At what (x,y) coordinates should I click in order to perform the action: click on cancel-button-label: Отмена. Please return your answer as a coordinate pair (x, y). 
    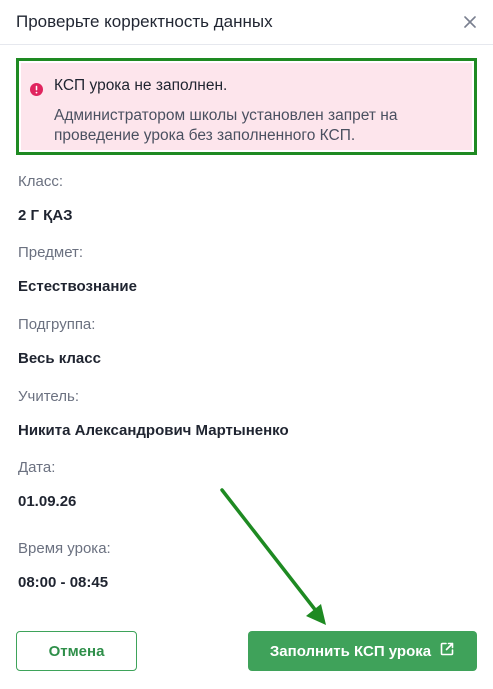
    Looking at the image, I should click on (76, 651).